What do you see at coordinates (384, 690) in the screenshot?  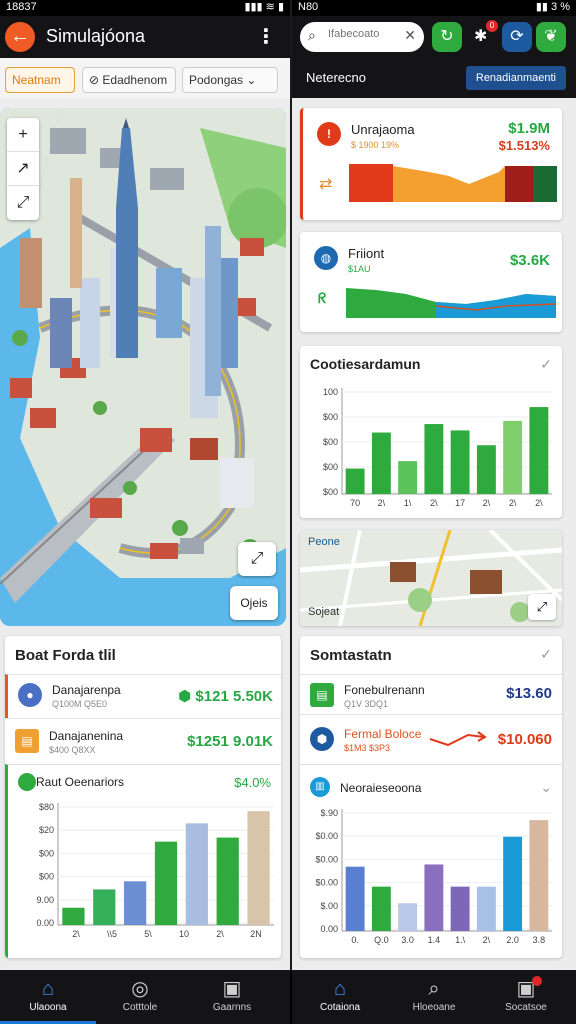 I see `list-item-label: Fonebulrenann` at bounding box center [384, 690].